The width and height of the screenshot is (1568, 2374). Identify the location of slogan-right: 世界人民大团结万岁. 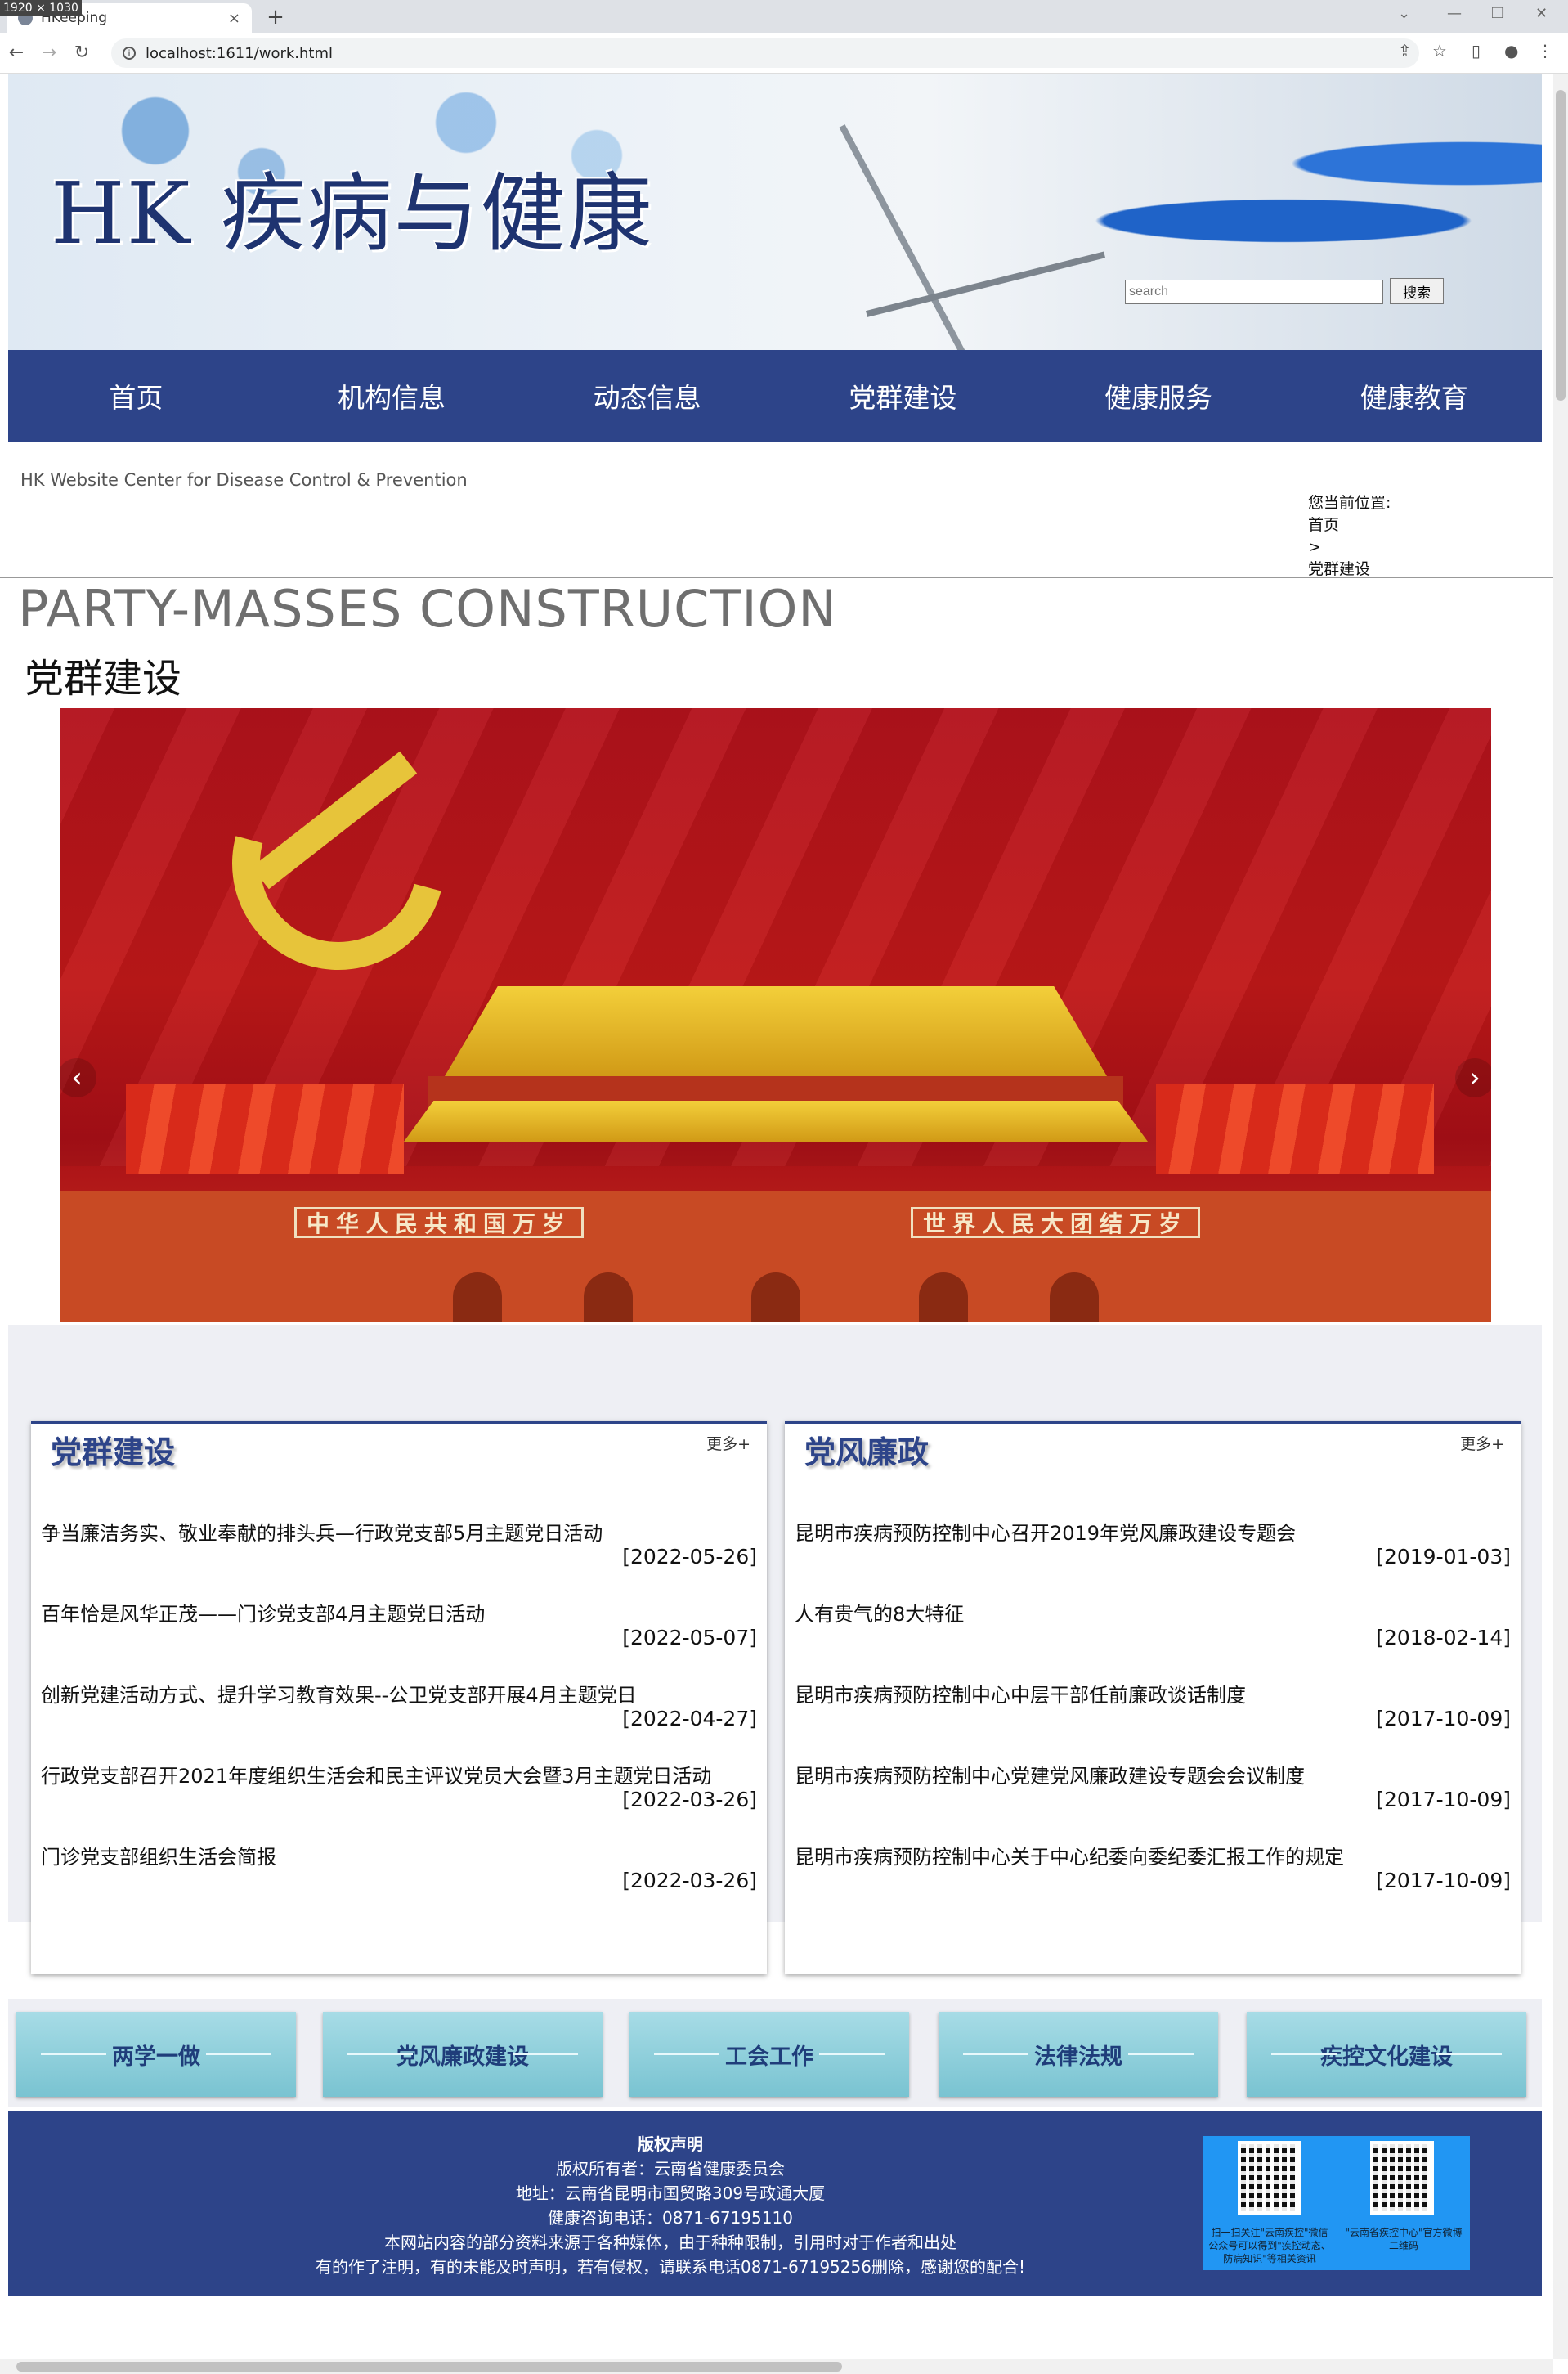
(1056, 1222).